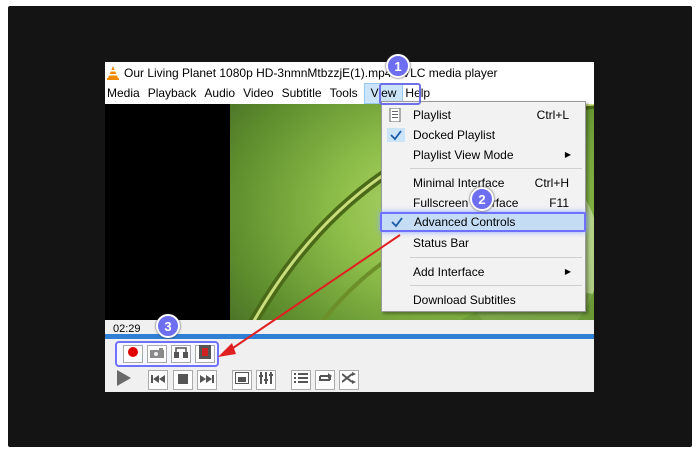 Image resolution: width=700 pixels, height=455 pixels. Describe the element at coordinates (398, 66) in the screenshot. I see `step-1-badge: 1` at that location.